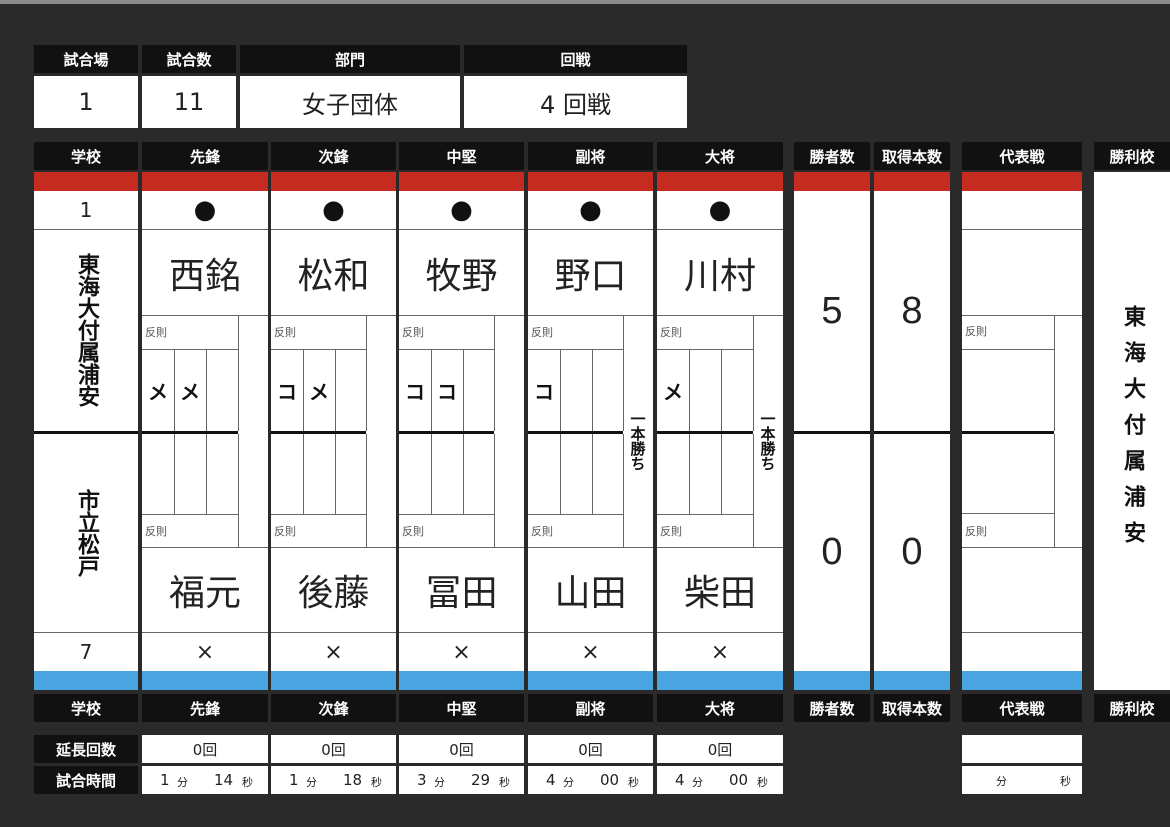 The width and height of the screenshot is (1170, 827). Describe the element at coordinates (205, 272) in the screenshot. I see `red-player-1: 西銘` at that location.